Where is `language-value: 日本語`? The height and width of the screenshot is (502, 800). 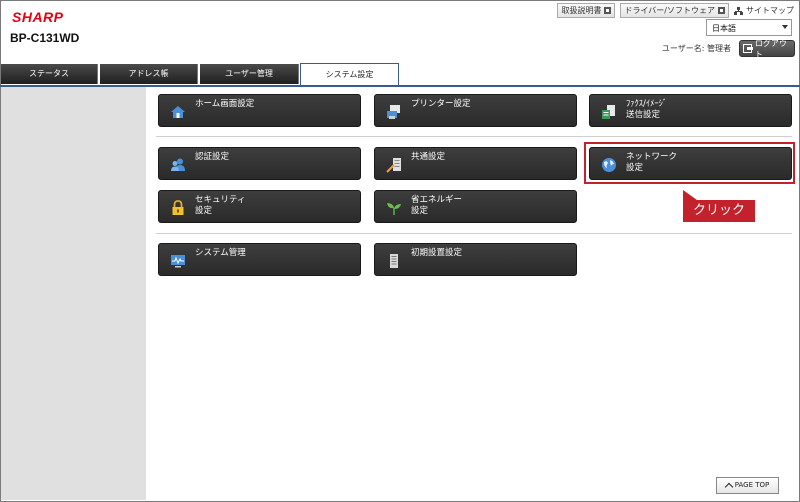 language-value: 日本語 is located at coordinates (724, 28).